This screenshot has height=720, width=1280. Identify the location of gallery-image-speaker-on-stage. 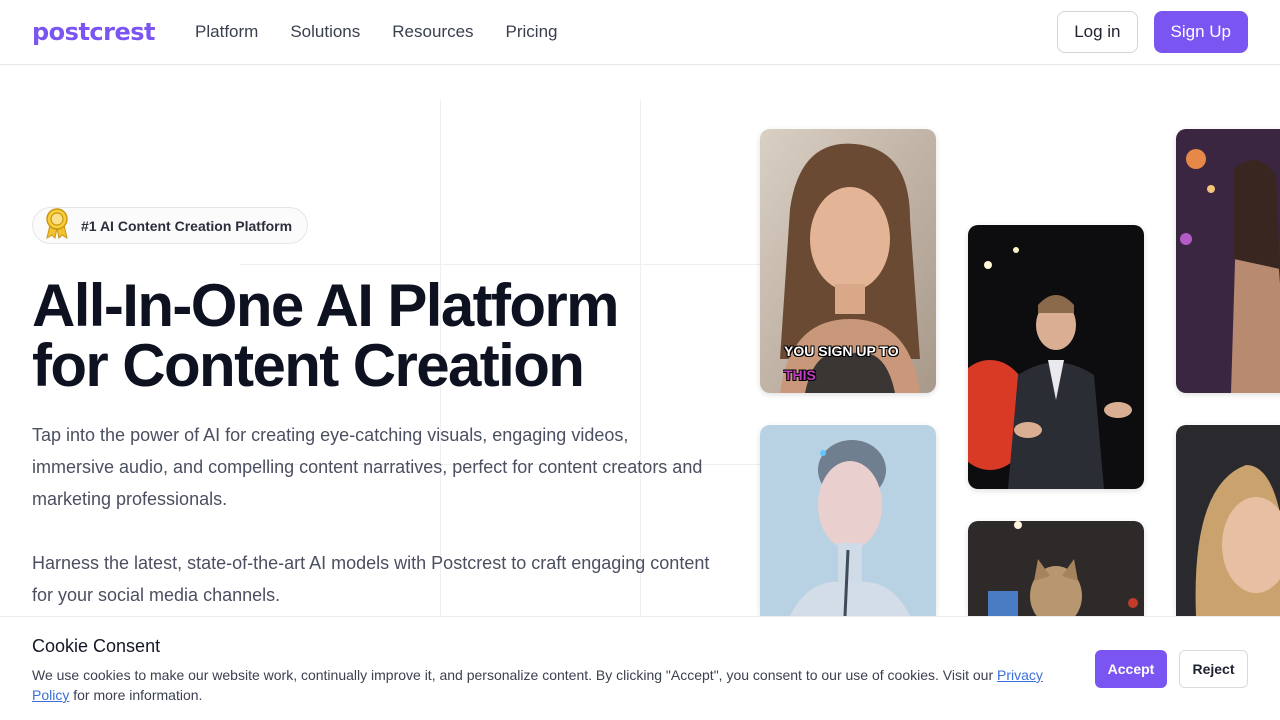
(1056, 357).